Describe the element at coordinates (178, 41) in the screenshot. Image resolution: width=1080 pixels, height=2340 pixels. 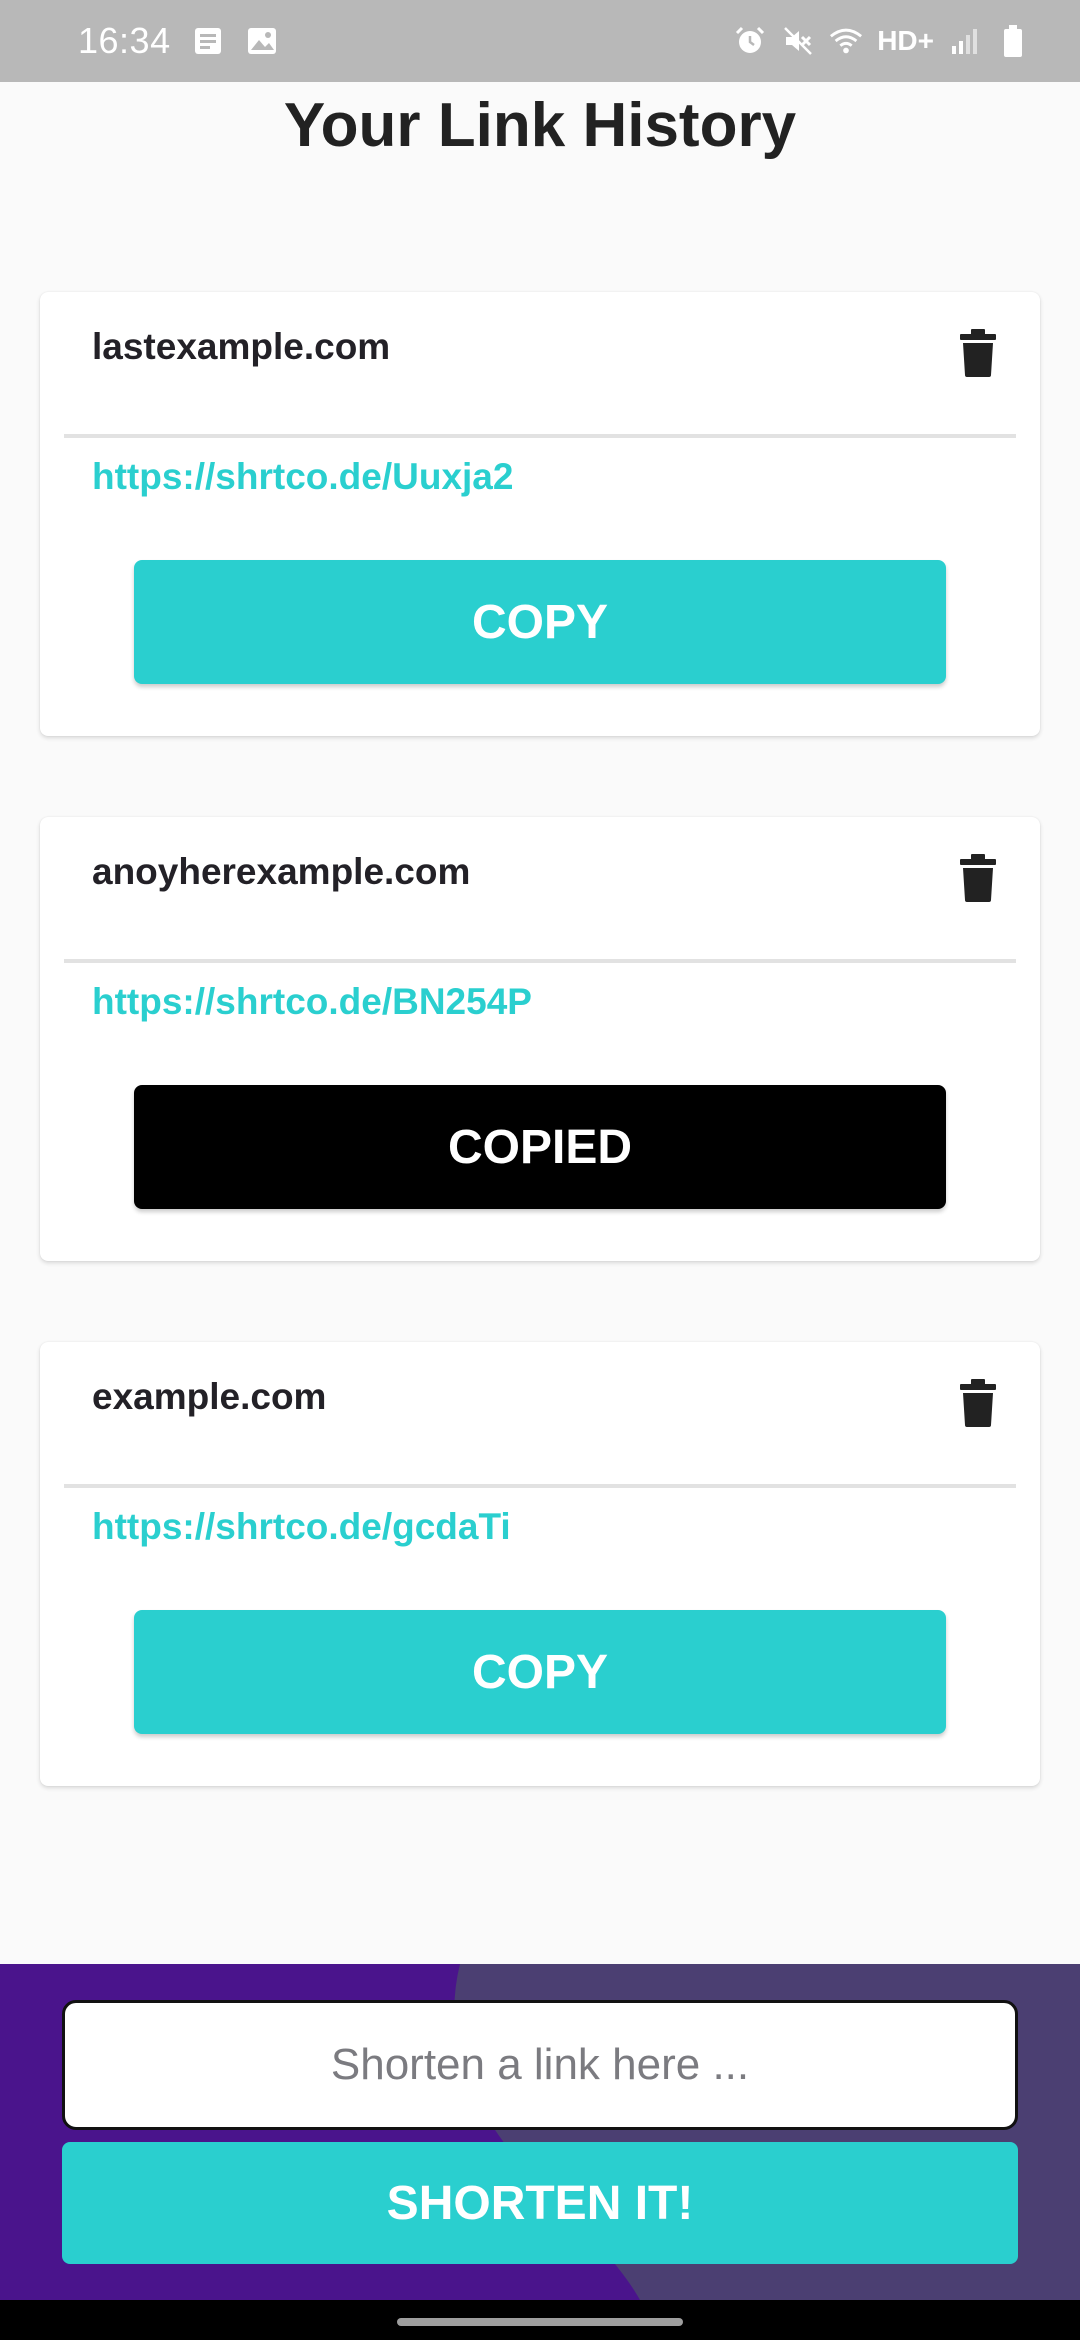
I see `status-left: 16:34` at that location.